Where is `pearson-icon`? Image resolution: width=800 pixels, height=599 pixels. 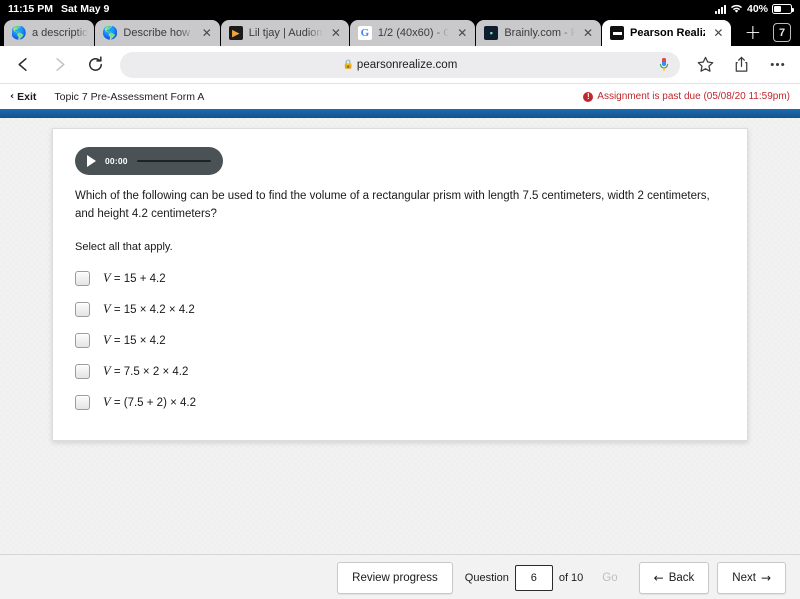
pearson-icon is located at coordinates (617, 33).